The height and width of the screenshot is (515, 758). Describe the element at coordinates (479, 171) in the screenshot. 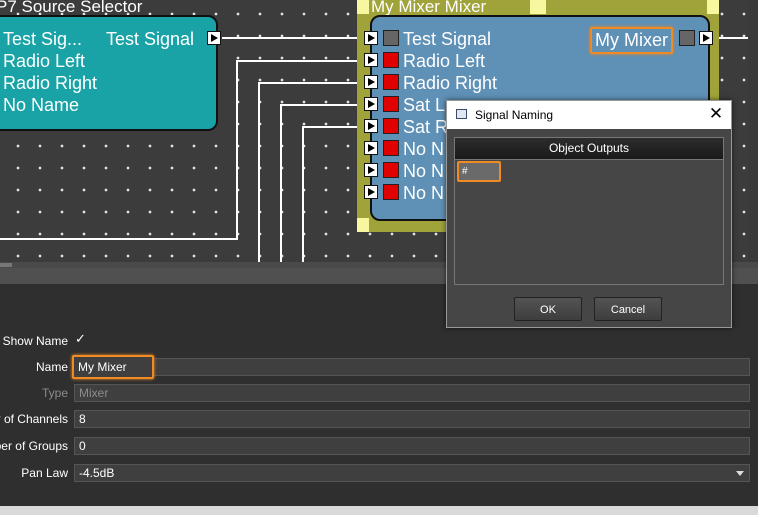

I see `output-name-cell: #` at that location.